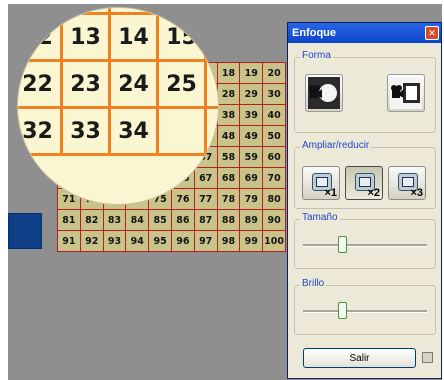 This screenshot has height=380, width=444. I want to click on zoom-x1-button: ×1, so click(321, 183).